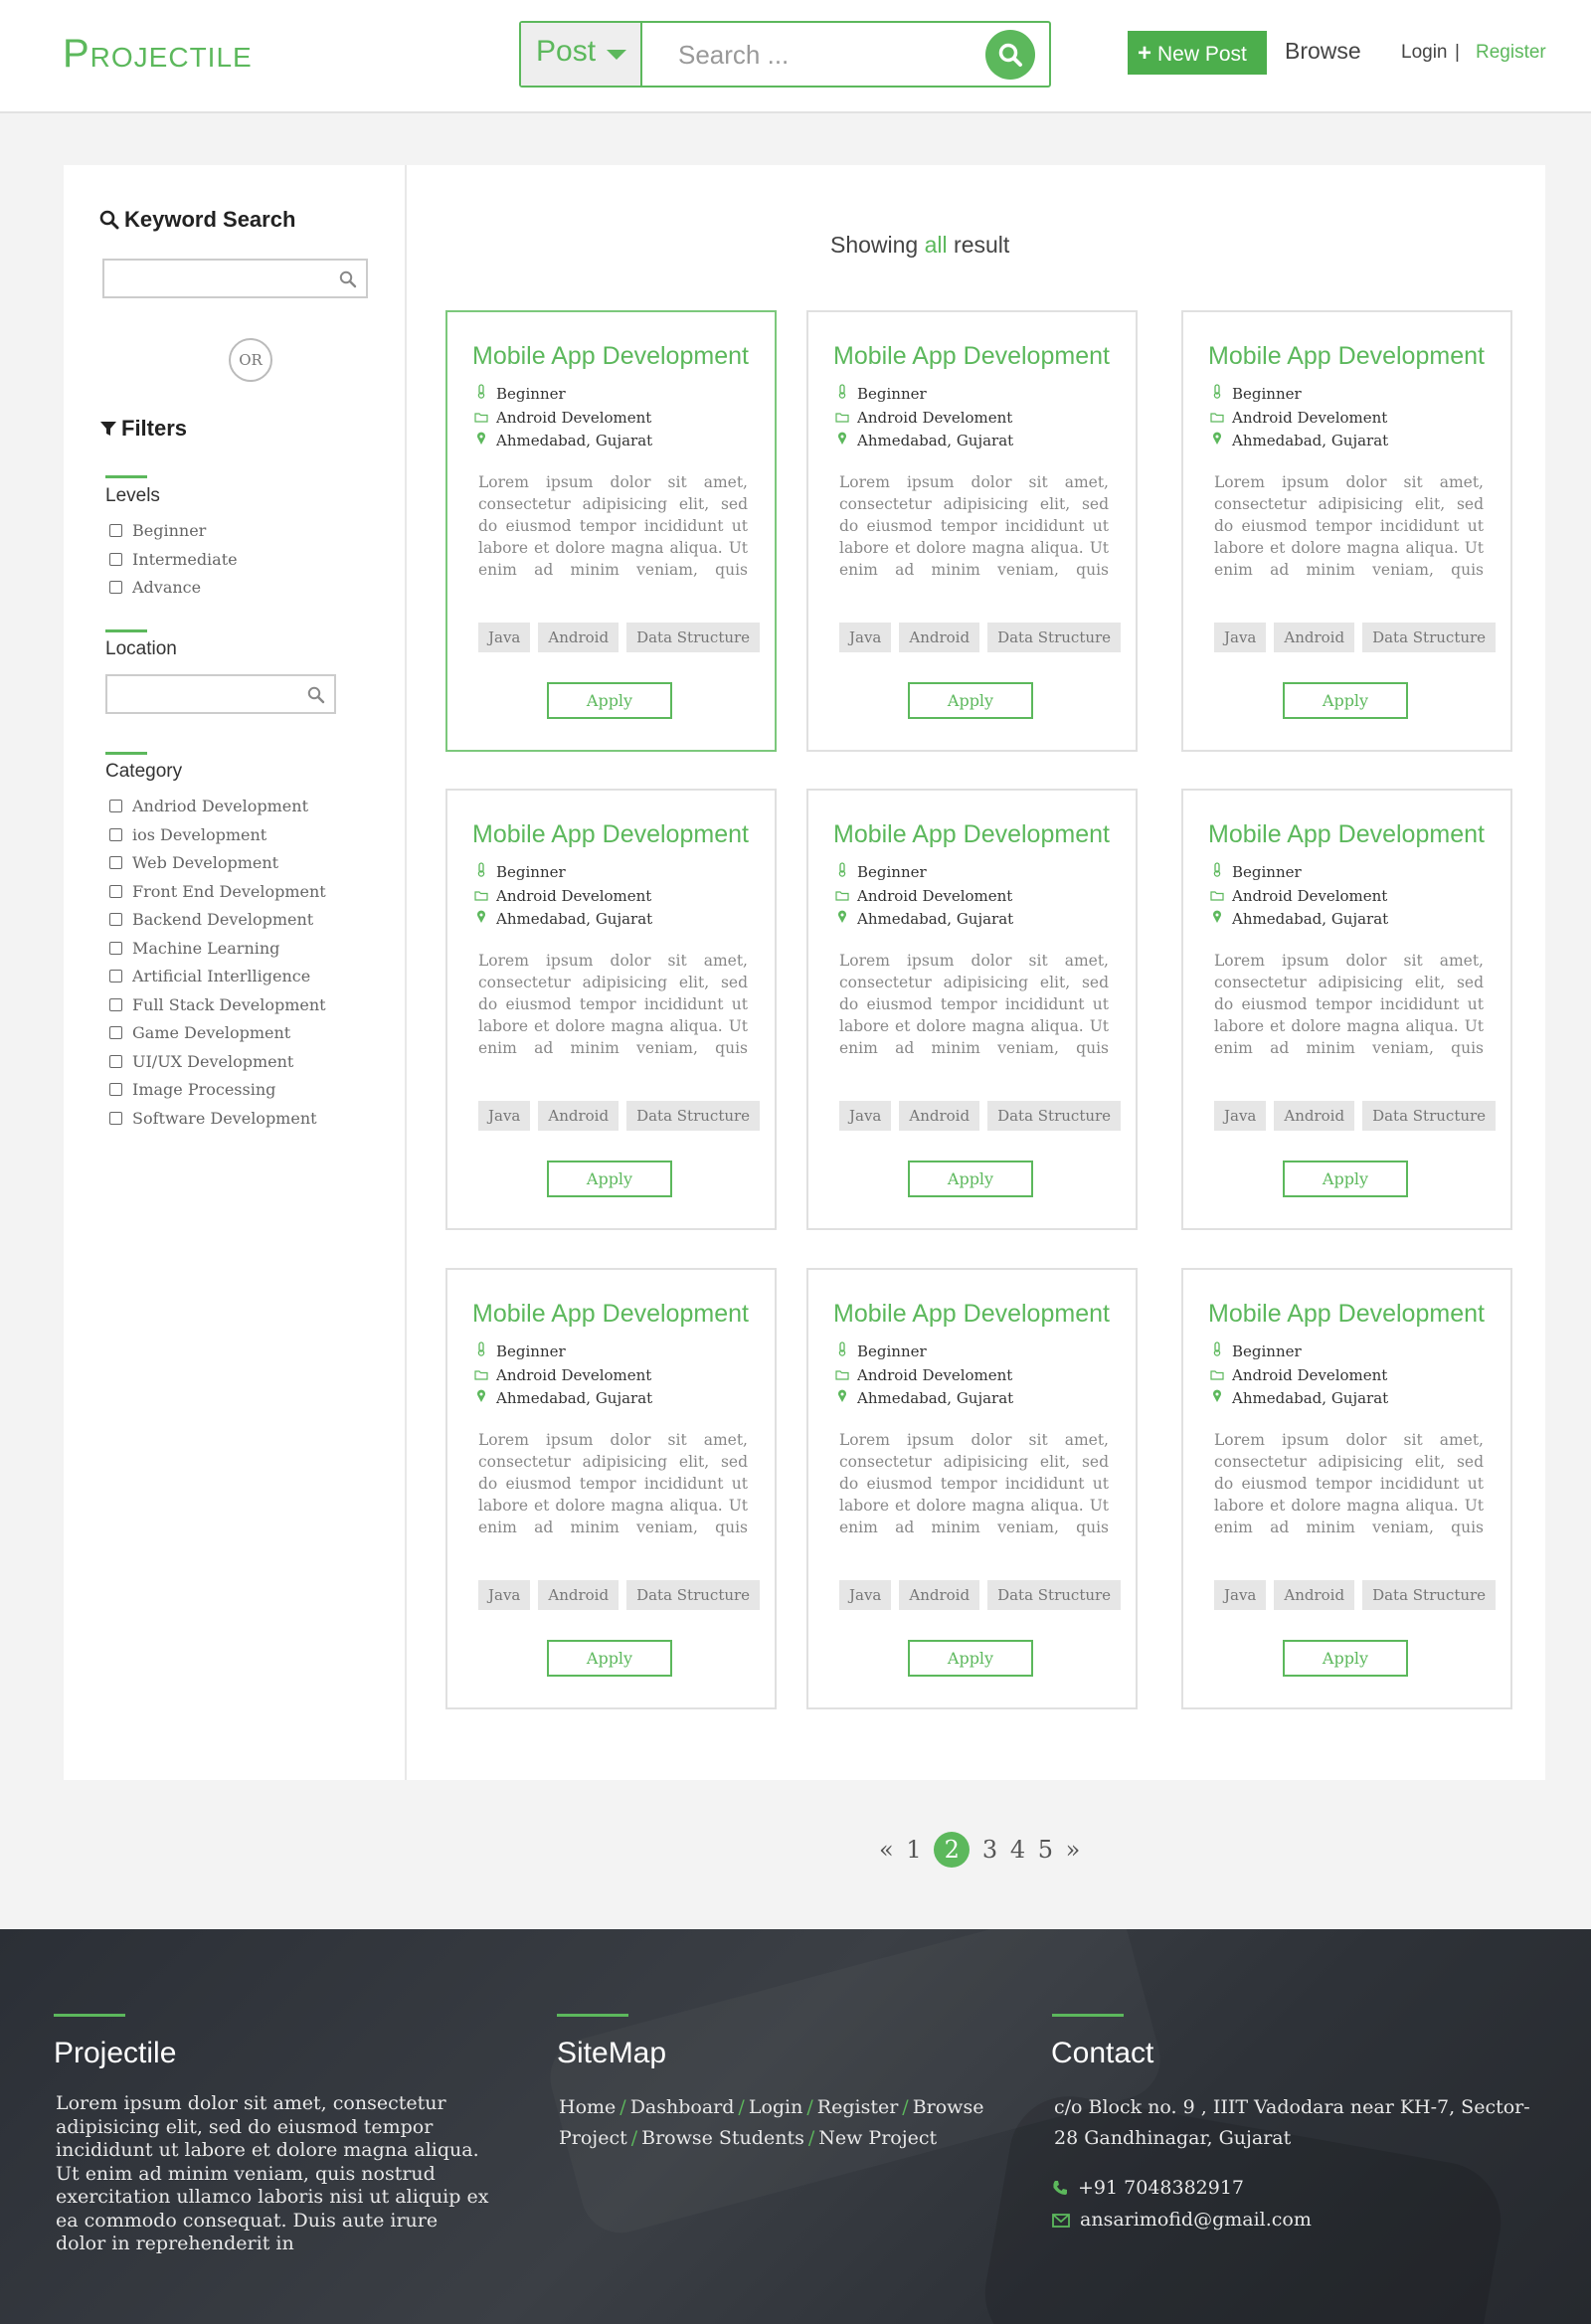 Image resolution: width=1591 pixels, height=2324 pixels. What do you see at coordinates (217, 949) in the screenshot?
I see `category-option: Machine Learning` at bounding box center [217, 949].